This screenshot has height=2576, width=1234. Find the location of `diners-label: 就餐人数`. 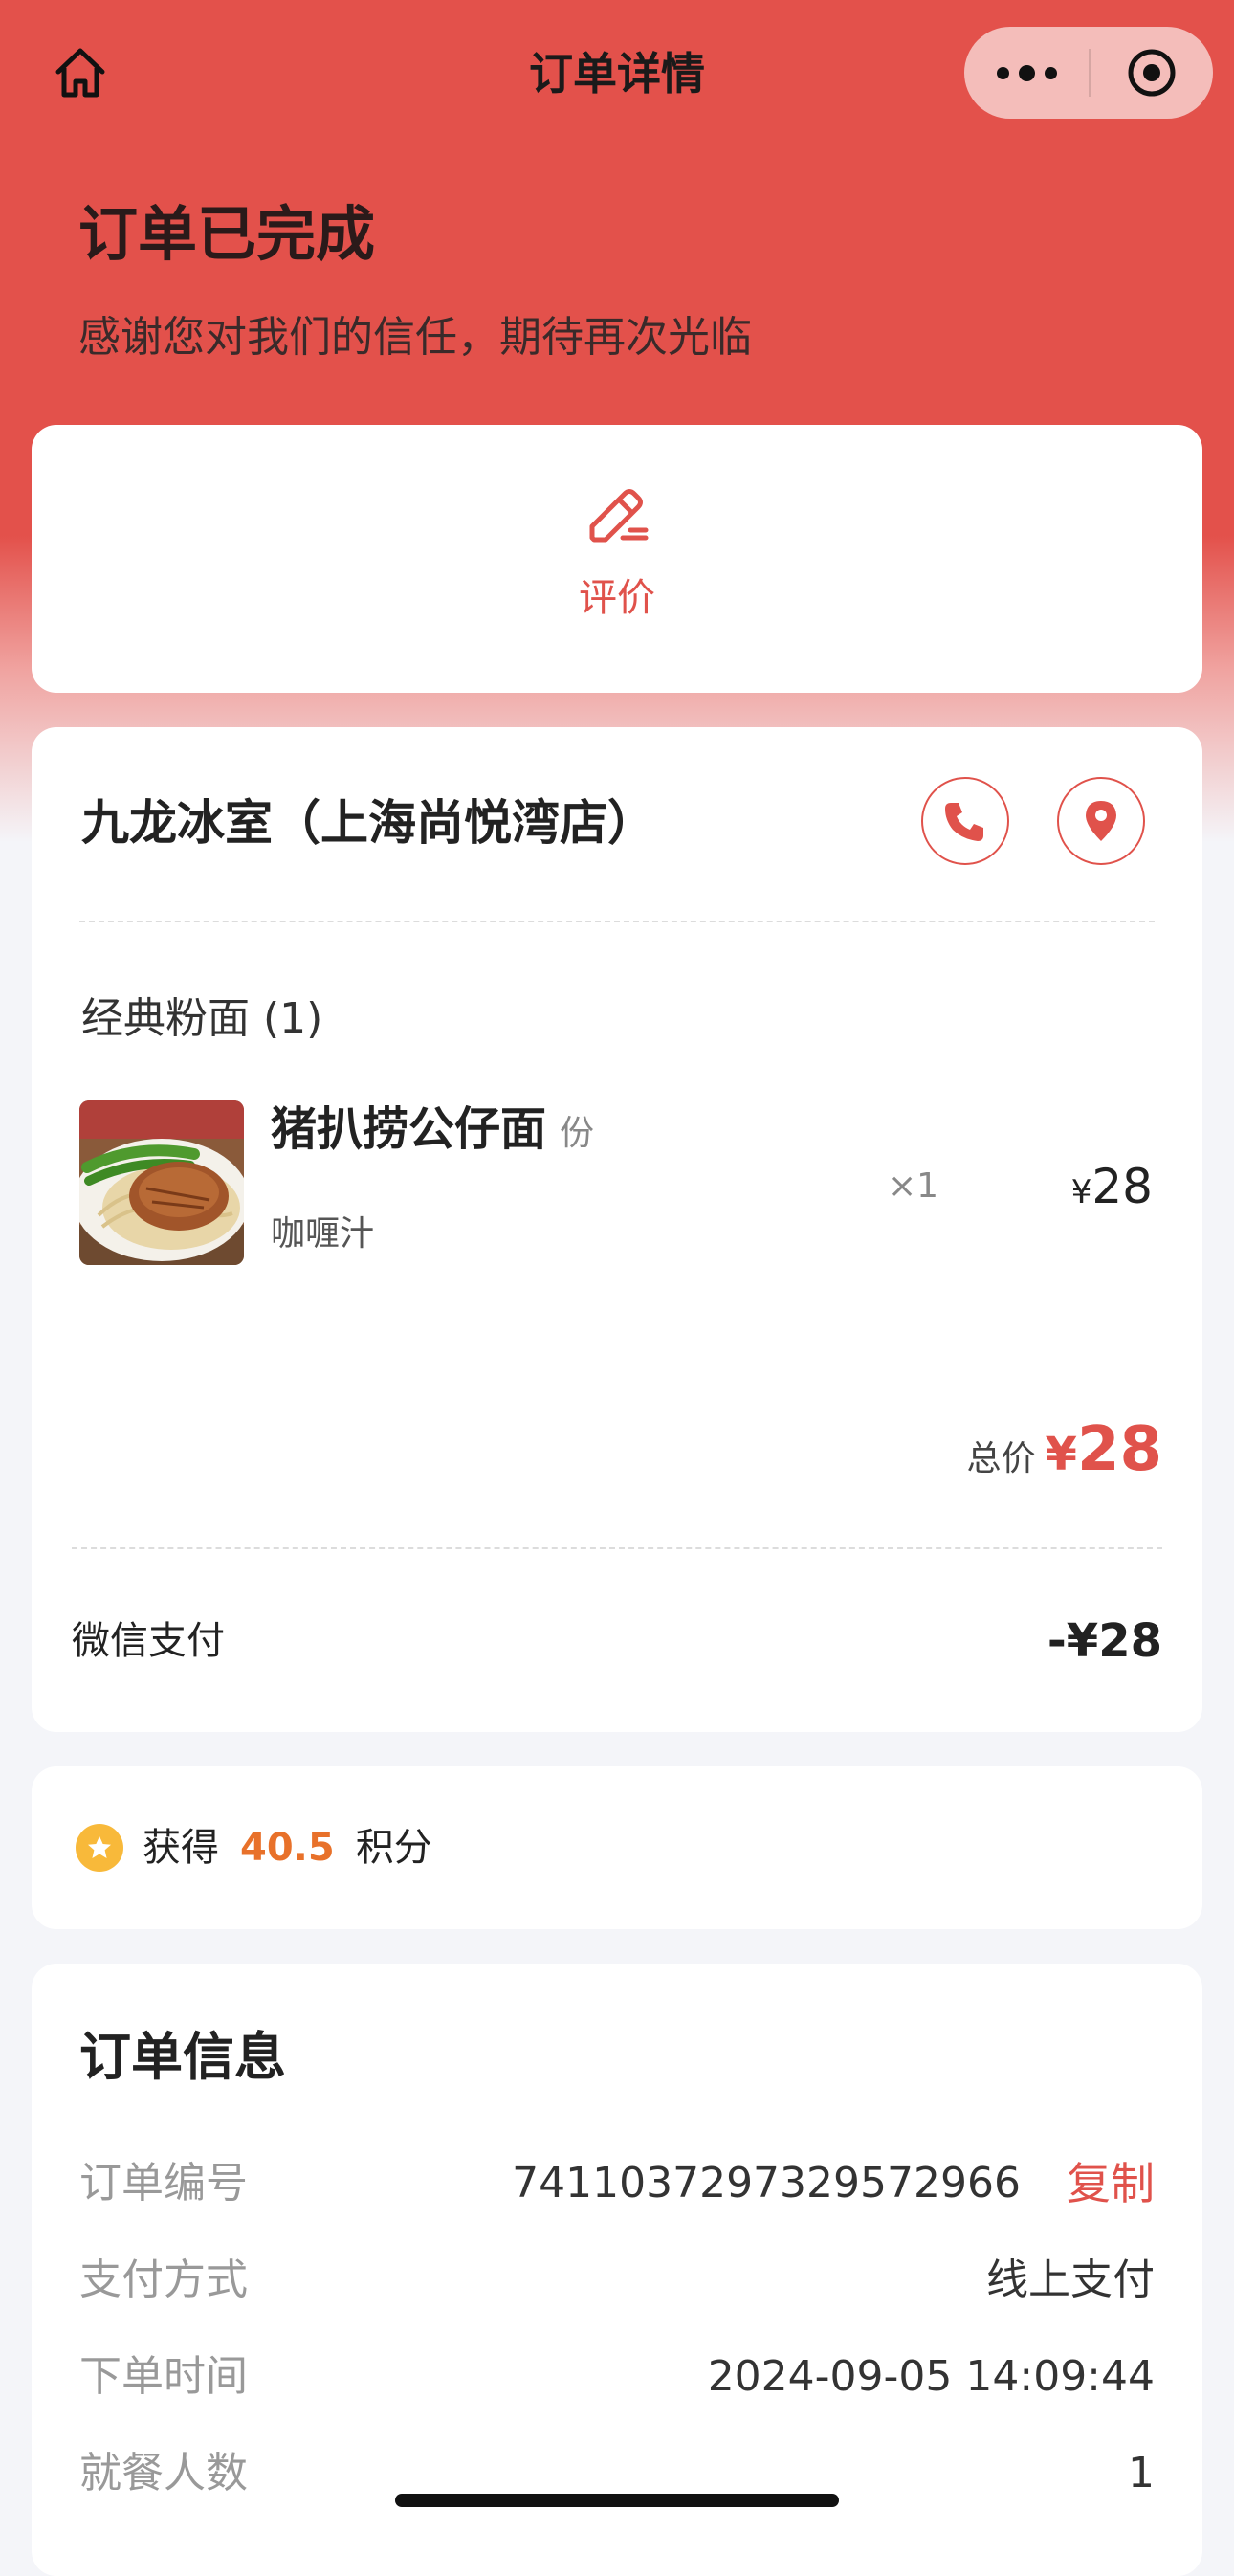

diners-label: 就餐人数 is located at coordinates (163, 2473).